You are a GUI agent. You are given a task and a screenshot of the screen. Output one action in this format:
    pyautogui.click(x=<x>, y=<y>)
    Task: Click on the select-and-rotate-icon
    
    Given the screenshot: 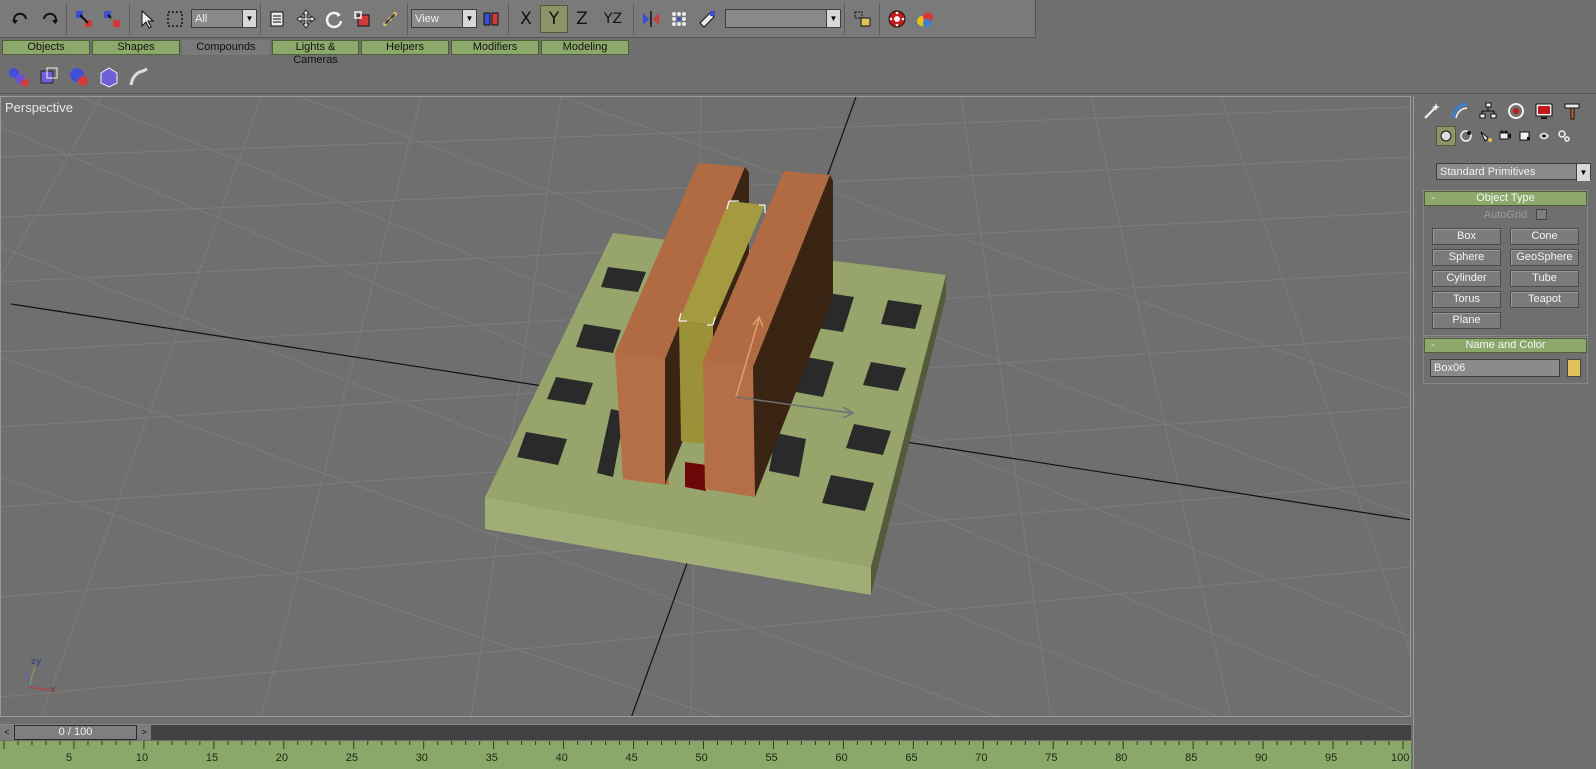 What is the action you would take?
    pyautogui.click(x=334, y=19)
    